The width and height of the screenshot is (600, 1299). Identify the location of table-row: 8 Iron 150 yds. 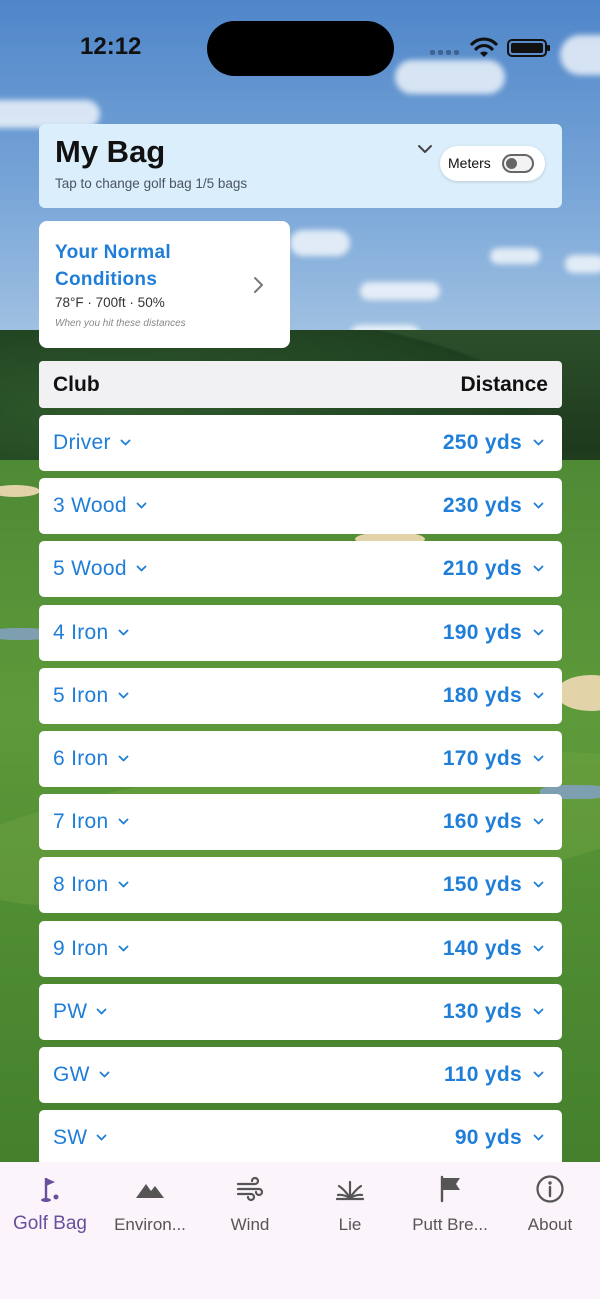
(300, 885).